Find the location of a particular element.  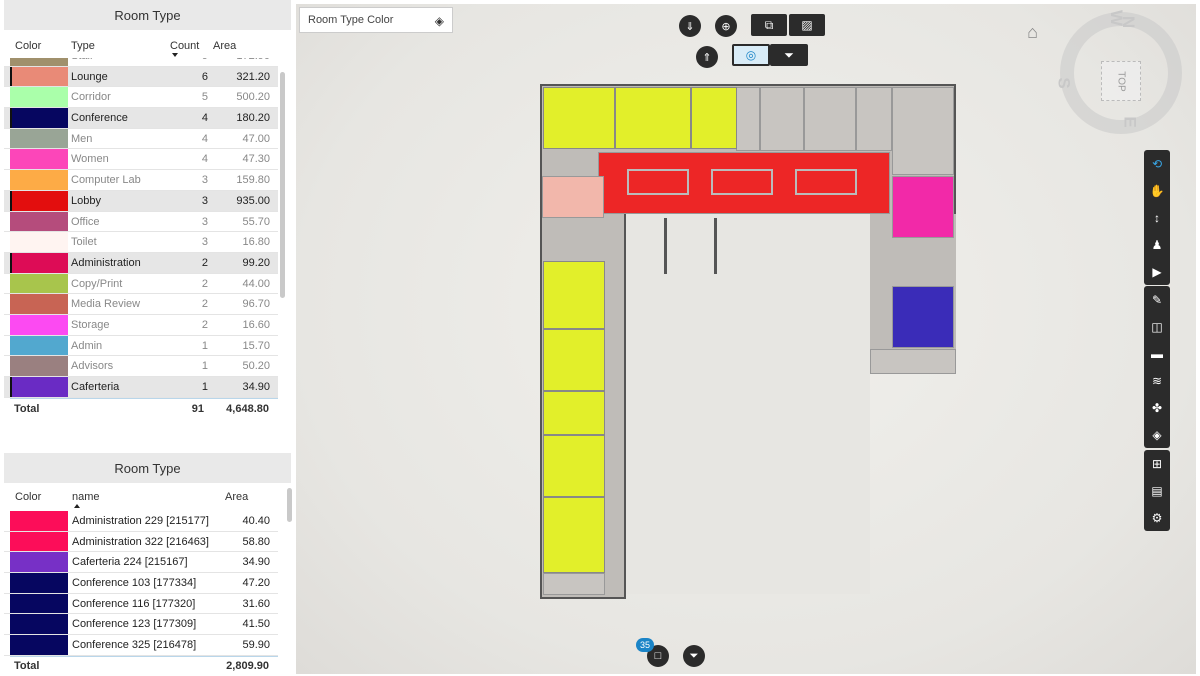

list-item: Conference 103 [177334] 47.20 is located at coordinates (141, 583).